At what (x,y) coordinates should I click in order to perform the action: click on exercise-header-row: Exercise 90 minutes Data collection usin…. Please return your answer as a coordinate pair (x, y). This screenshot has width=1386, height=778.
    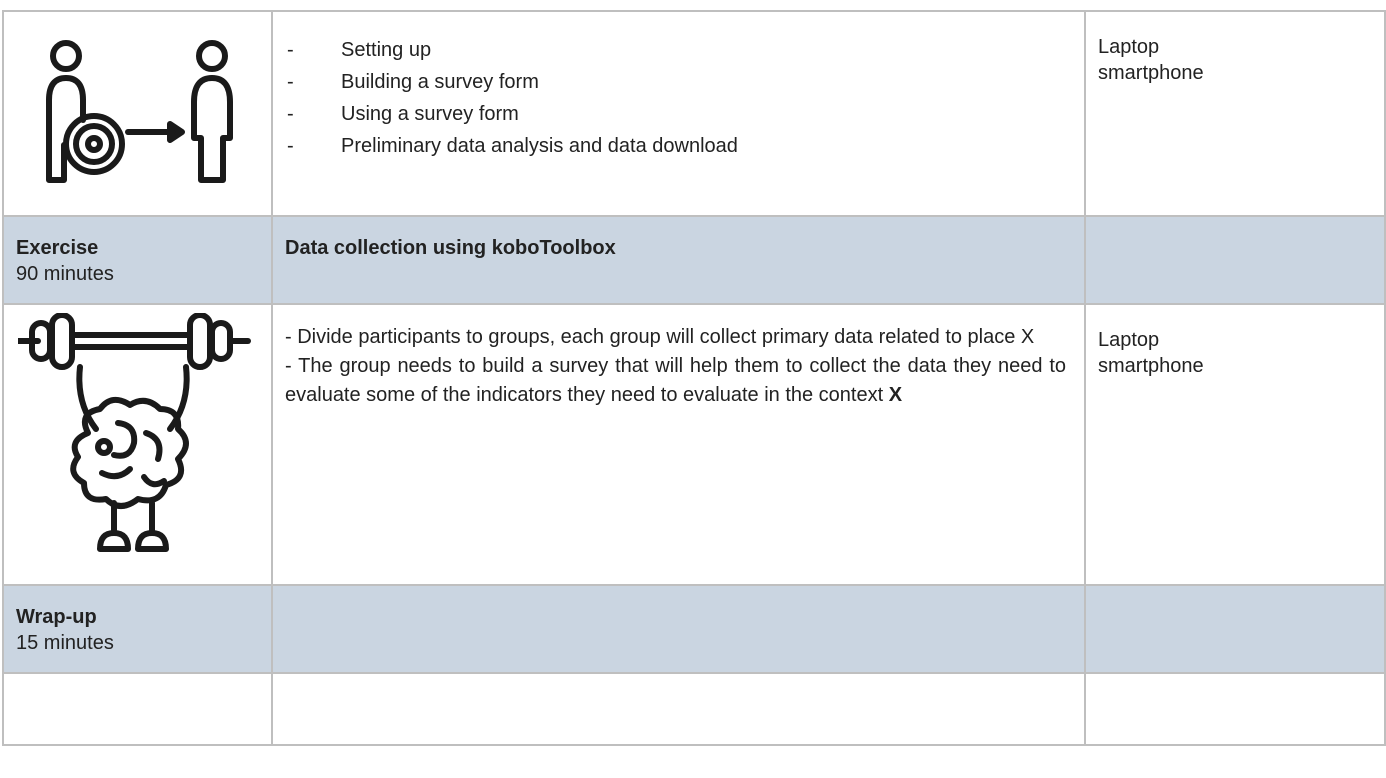
    Looking at the image, I should click on (694, 260).